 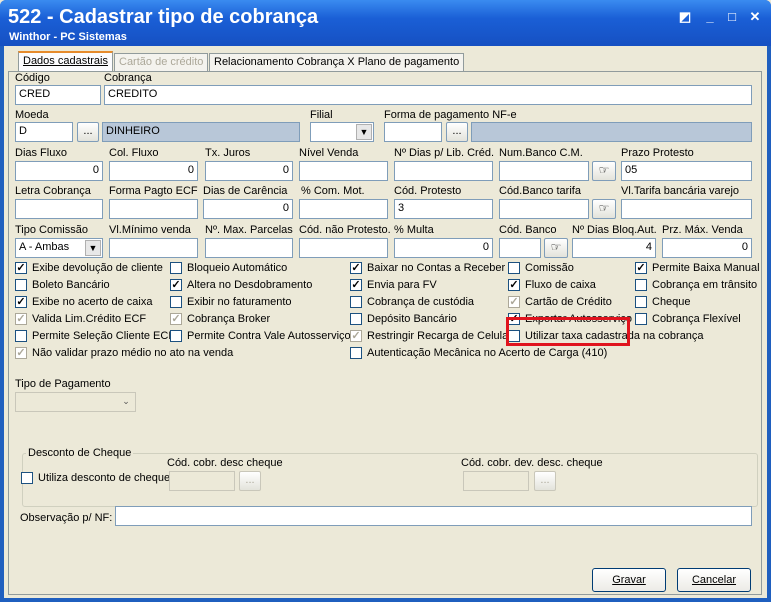 What do you see at coordinates (153, 209) in the screenshot?
I see `forma-pagto-ecf-input` at bounding box center [153, 209].